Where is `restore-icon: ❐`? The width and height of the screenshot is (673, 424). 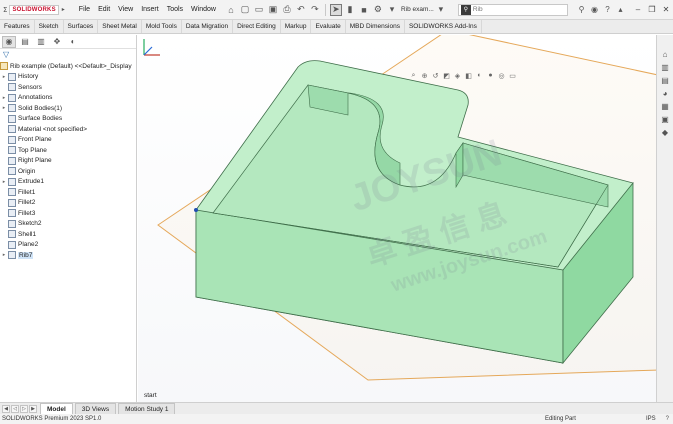
restore-icon: ❐ is located at coordinates (652, 9).